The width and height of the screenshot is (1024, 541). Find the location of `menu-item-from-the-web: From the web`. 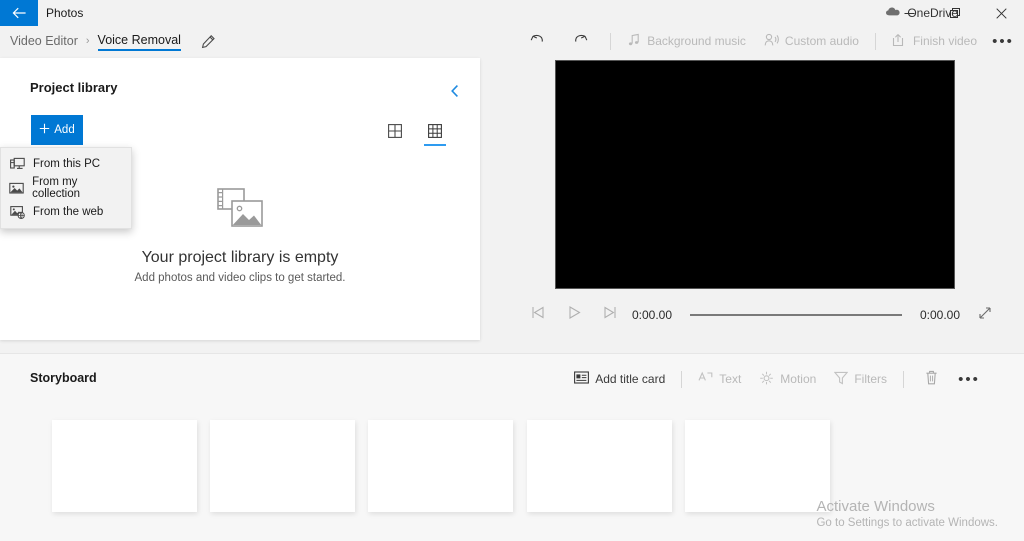

menu-item-from-the-web: From the web is located at coordinates (66, 212).